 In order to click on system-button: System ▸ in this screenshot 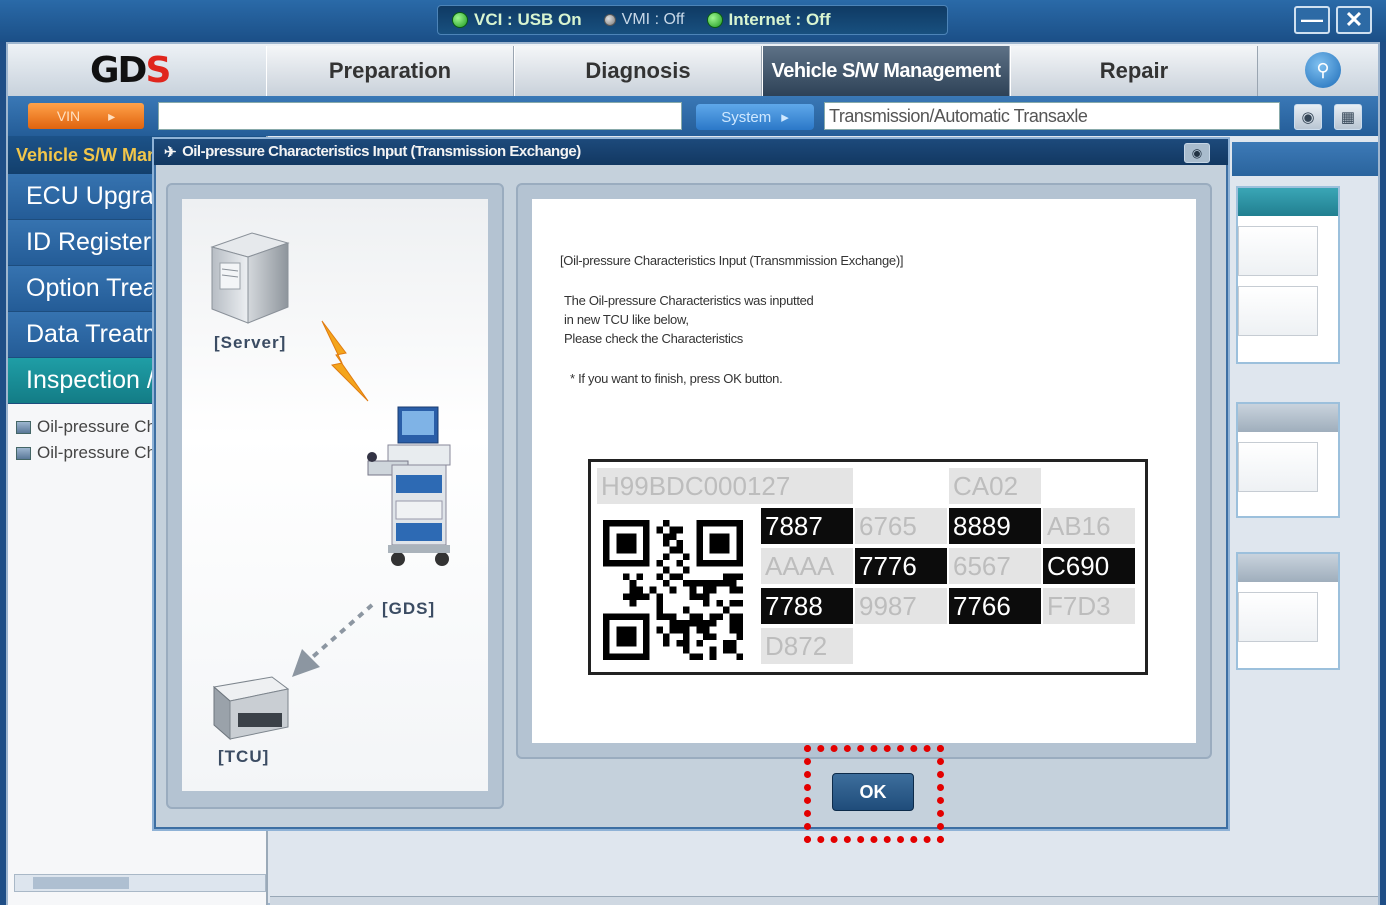, I will do `click(755, 117)`.